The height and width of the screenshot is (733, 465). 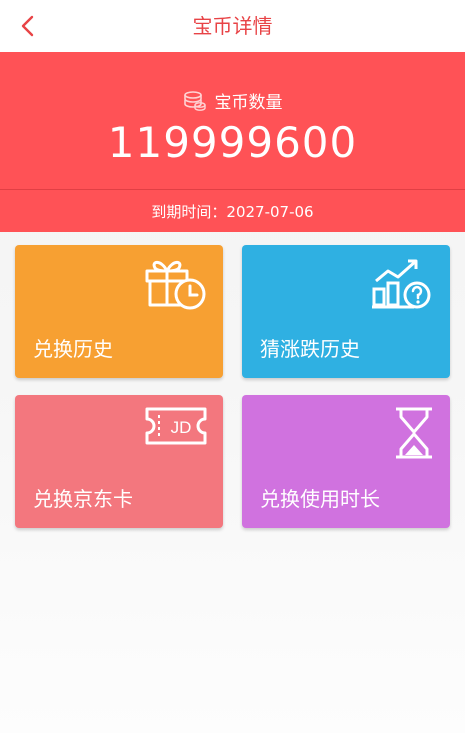 I want to click on exchange-jd-card-label: 兑换京东卡, so click(x=83, y=499).